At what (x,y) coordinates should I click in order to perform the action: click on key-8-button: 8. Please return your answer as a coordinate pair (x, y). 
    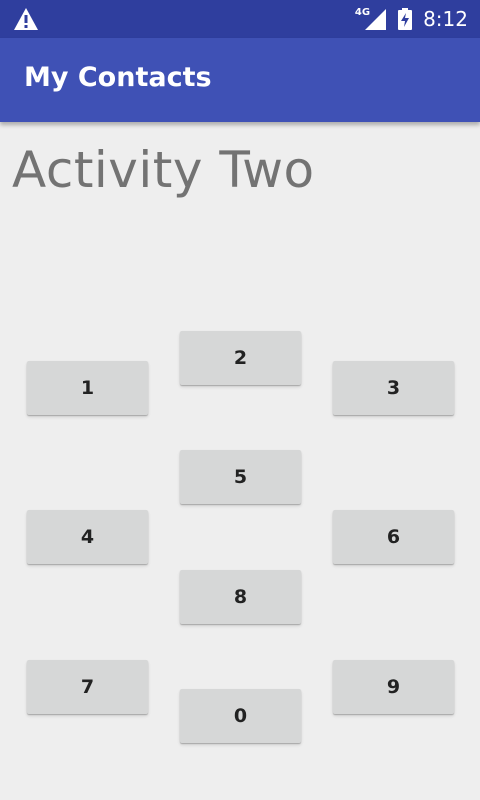
    Looking at the image, I should click on (240, 597).